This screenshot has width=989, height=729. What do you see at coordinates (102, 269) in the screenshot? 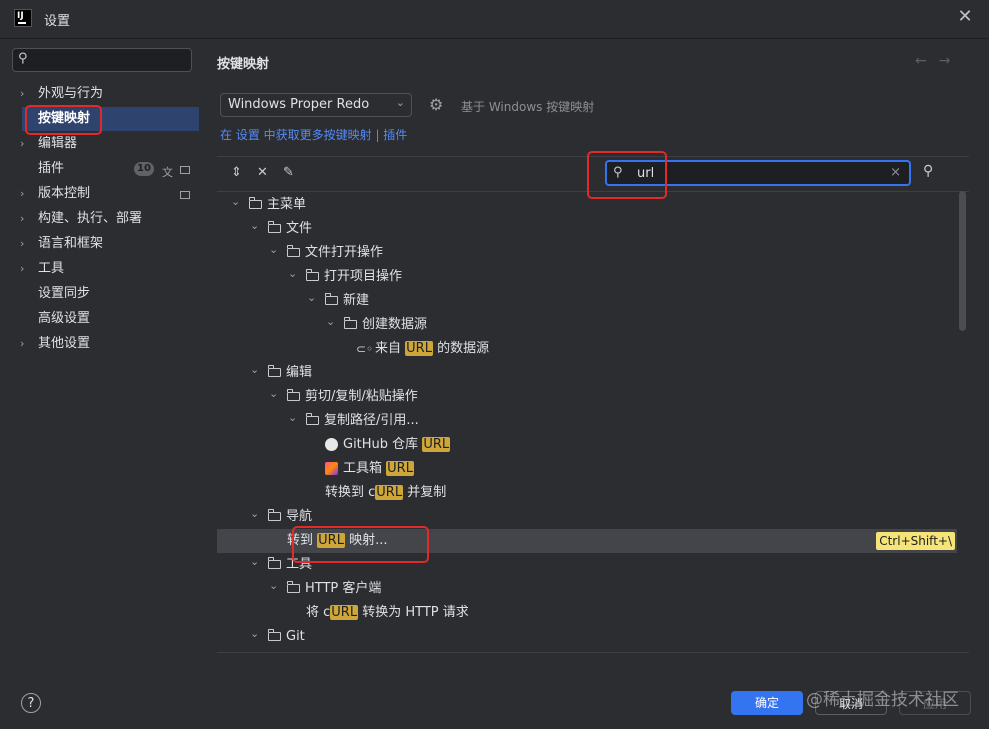
I see `sidebar-item: › 工具` at bounding box center [102, 269].